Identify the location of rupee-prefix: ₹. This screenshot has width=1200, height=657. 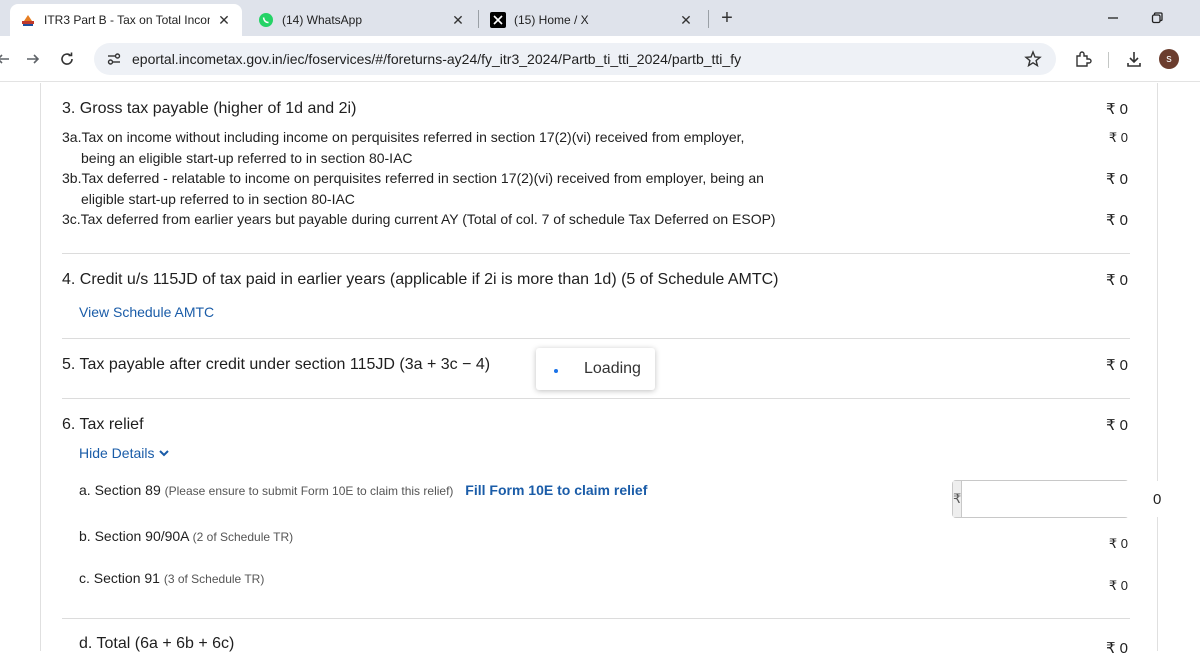
(958, 499).